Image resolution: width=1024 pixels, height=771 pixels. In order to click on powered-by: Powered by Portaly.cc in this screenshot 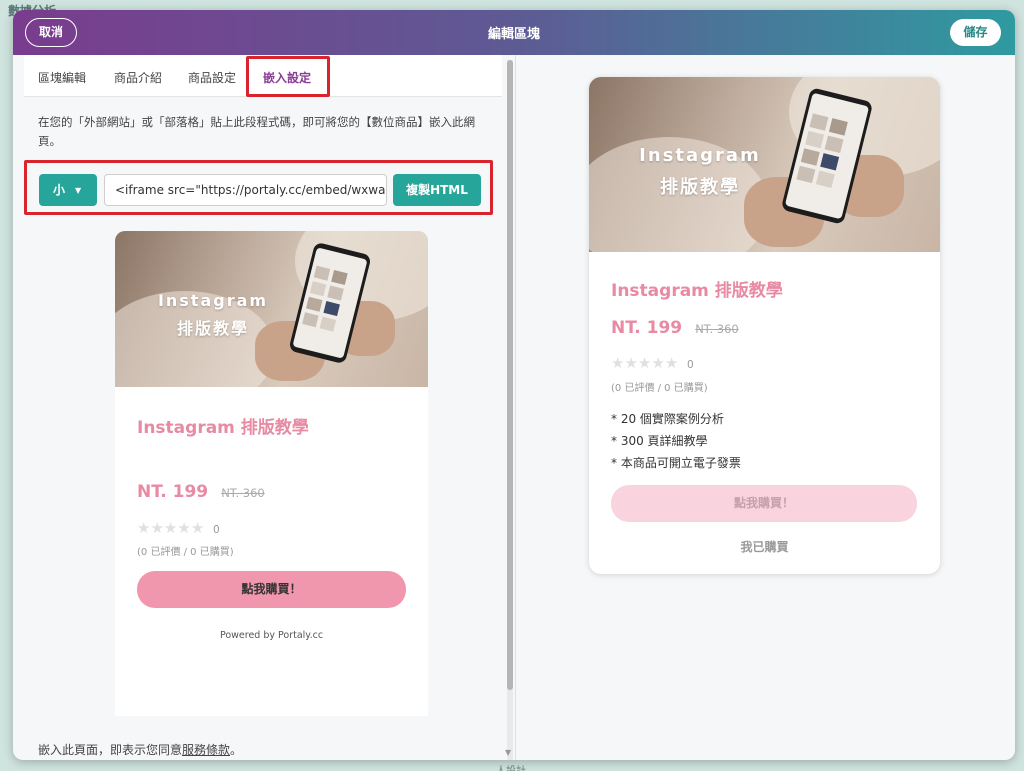, I will do `click(271, 635)`.